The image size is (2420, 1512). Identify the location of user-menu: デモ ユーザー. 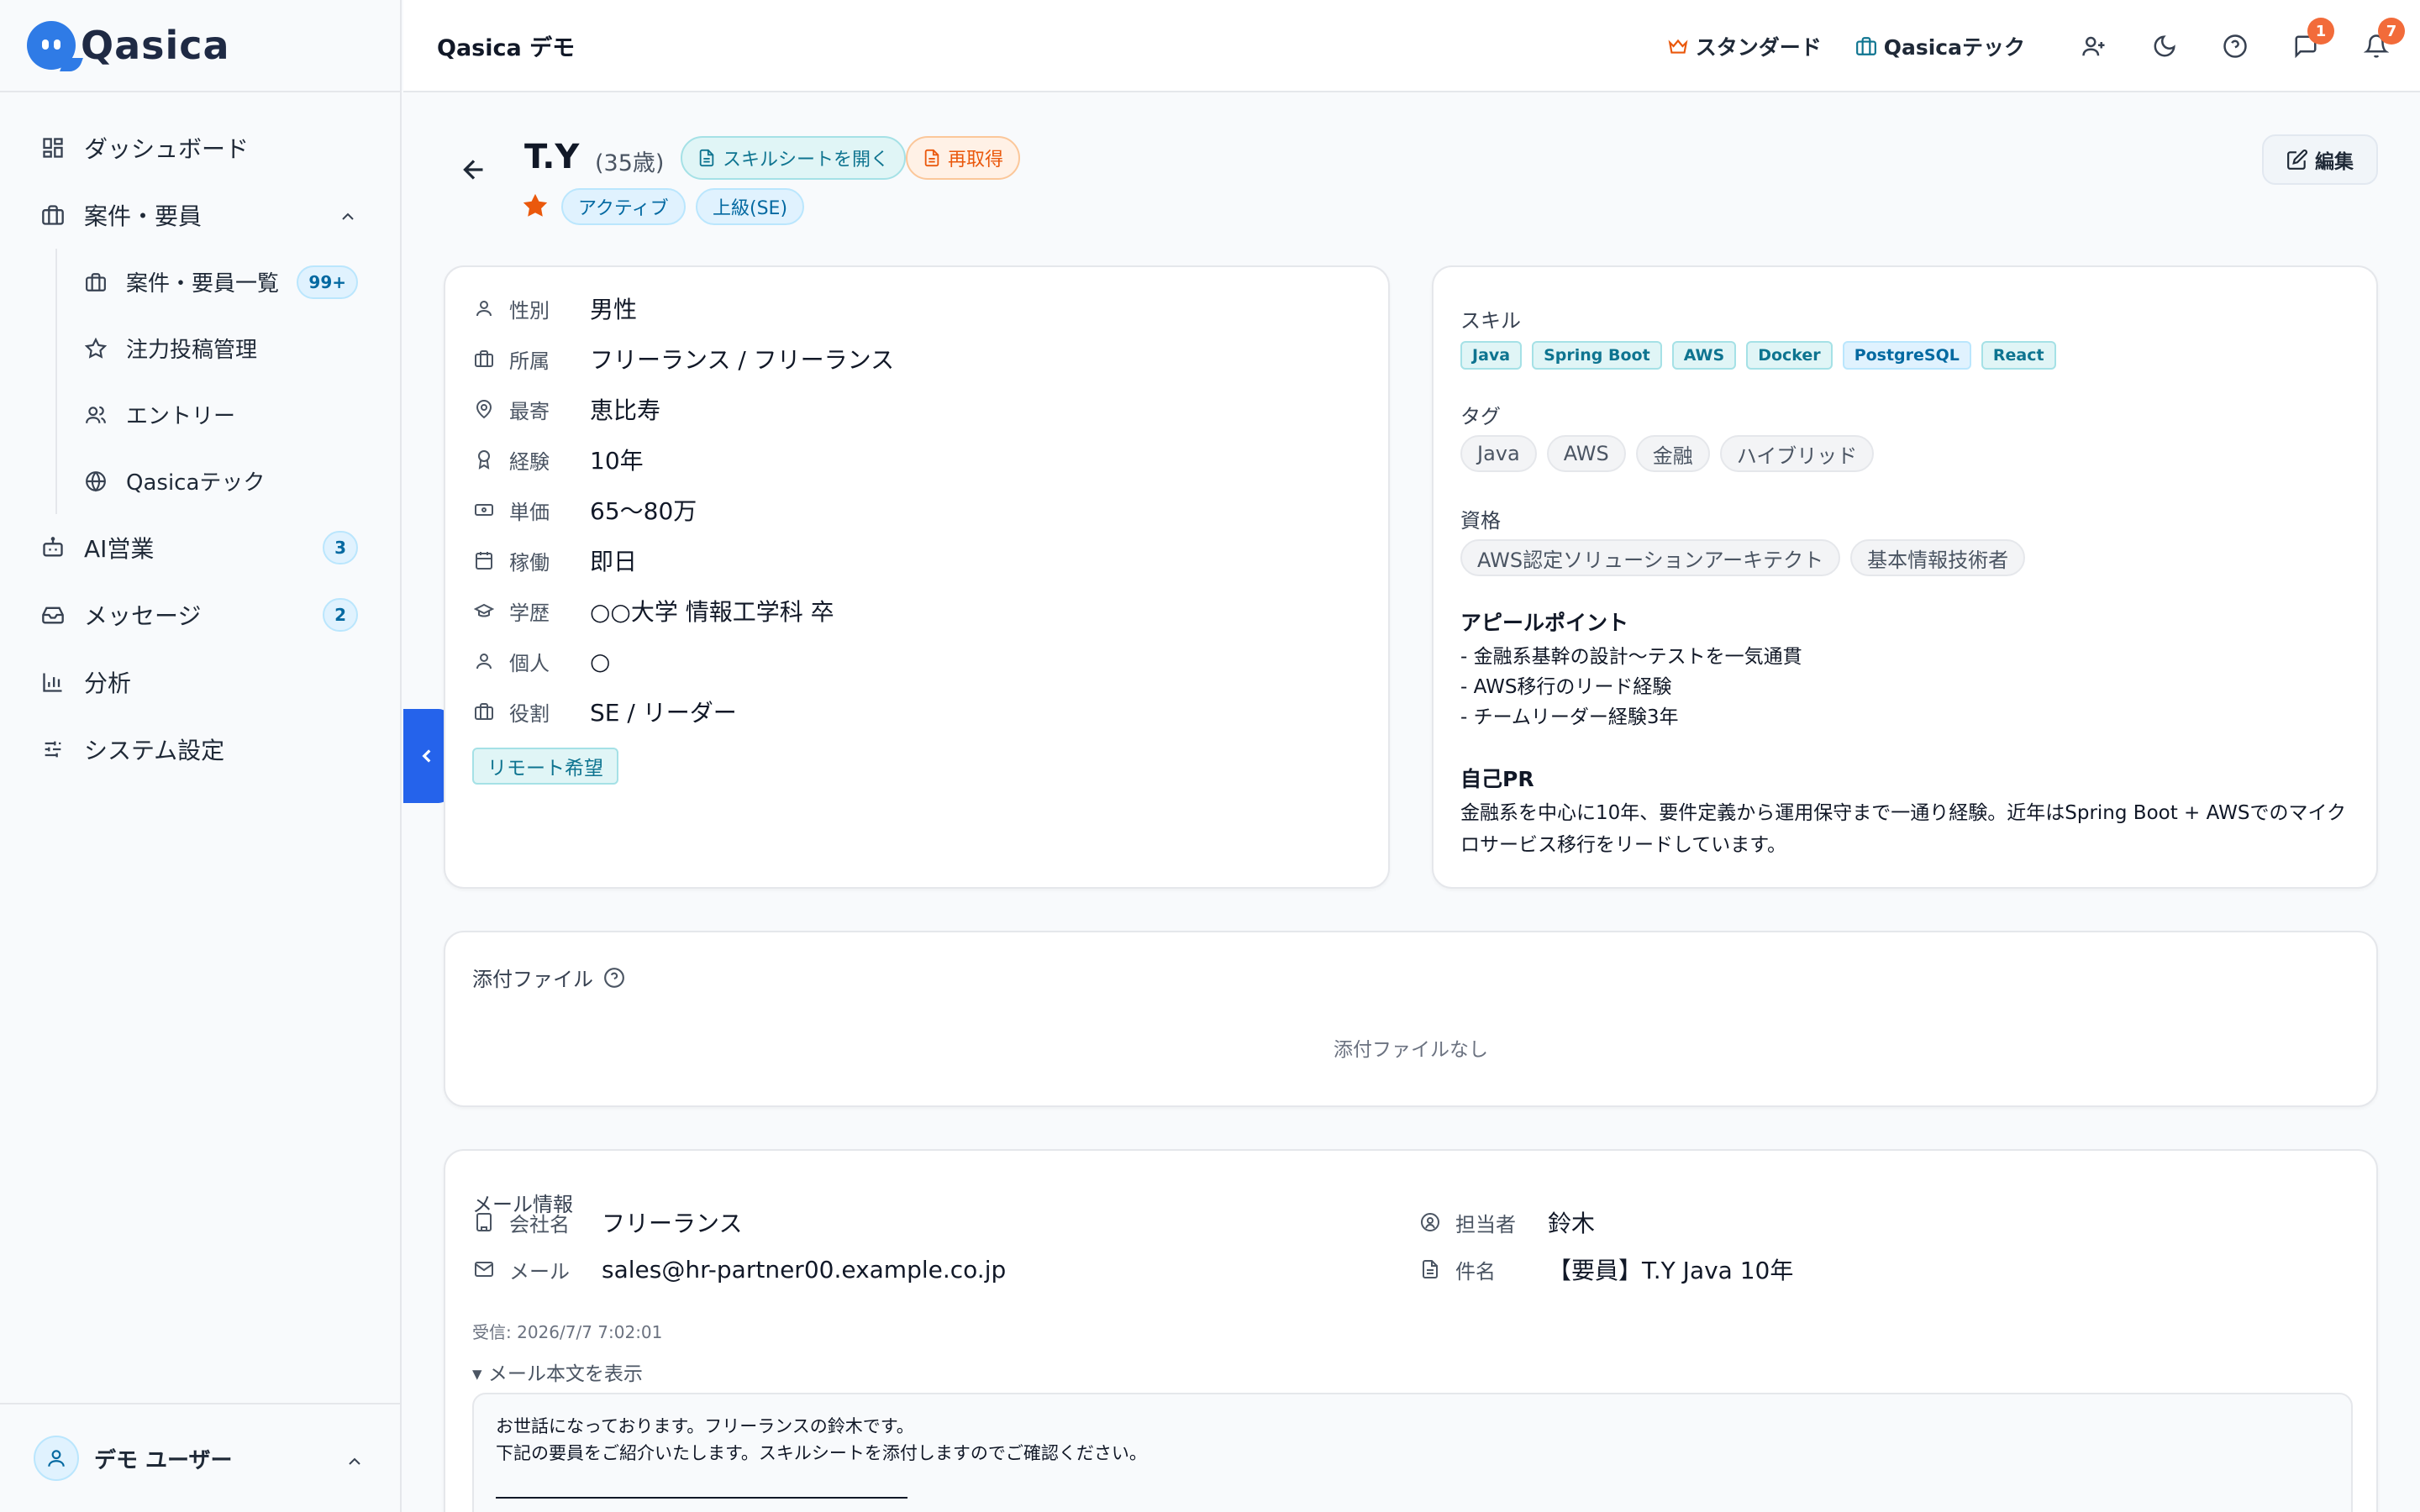
(201, 1457).